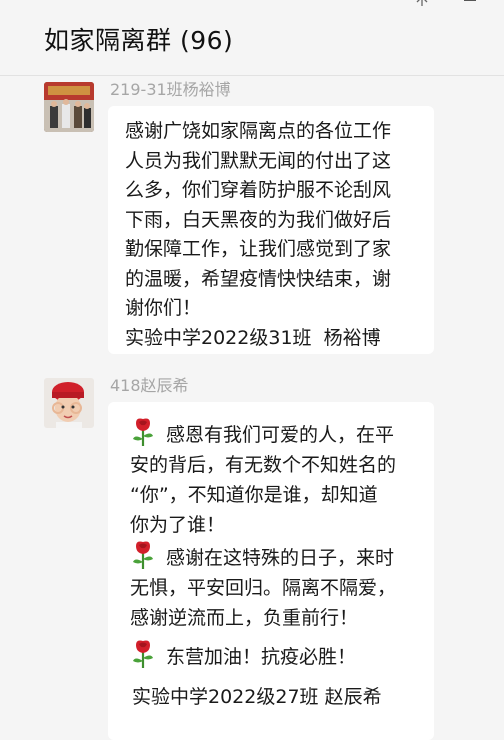 The height and width of the screenshot is (740, 504). I want to click on message-line: 感谢在这特殊的日子，来时, so click(275, 556).